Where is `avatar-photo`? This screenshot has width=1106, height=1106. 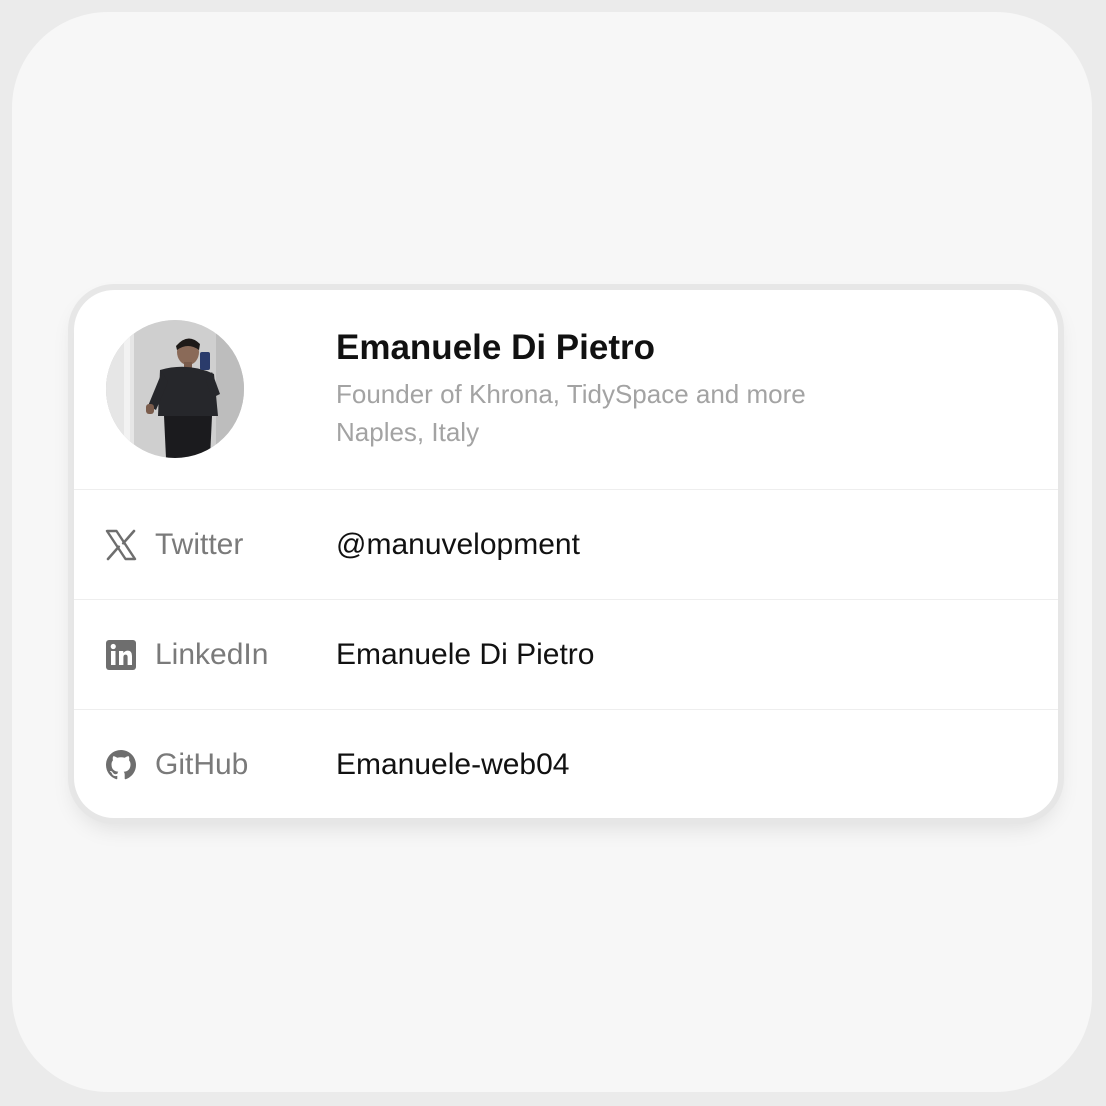
avatar-photo is located at coordinates (175, 389).